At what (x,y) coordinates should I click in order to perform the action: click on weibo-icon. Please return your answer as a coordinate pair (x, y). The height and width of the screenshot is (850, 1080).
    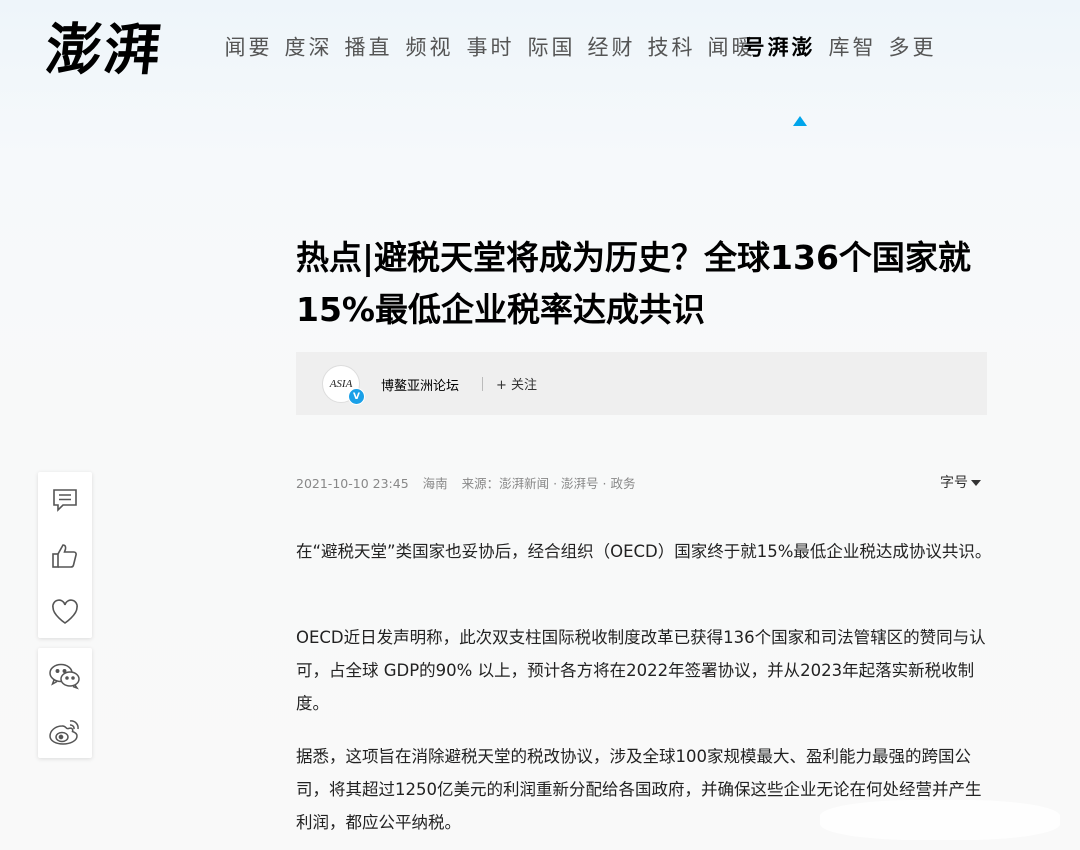
    Looking at the image, I should click on (64, 732).